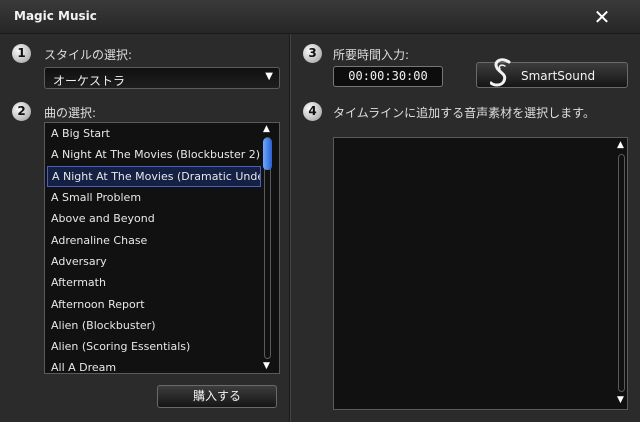  What do you see at coordinates (162, 78) in the screenshot?
I see `style-dropdown: オーケストラ ▼` at bounding box center [162, 78].